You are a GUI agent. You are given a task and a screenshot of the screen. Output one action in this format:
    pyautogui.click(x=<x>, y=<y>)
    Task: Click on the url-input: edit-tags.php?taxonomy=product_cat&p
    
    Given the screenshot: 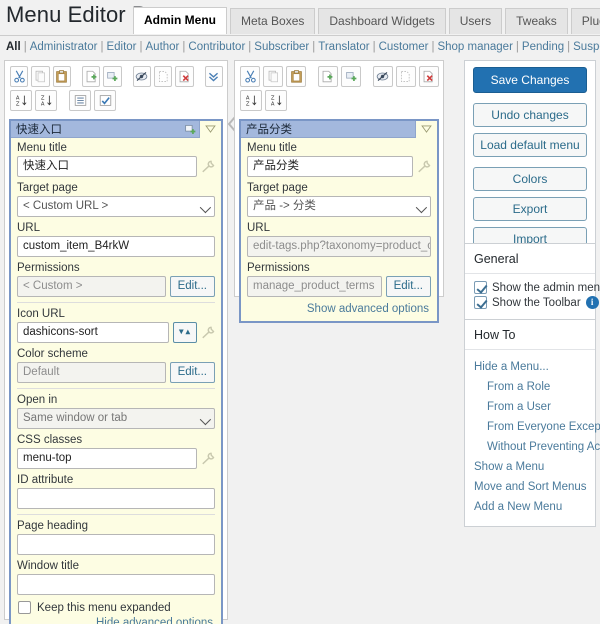 What is the action you would take?
    pyautogui.click(x=339, y=246)
    